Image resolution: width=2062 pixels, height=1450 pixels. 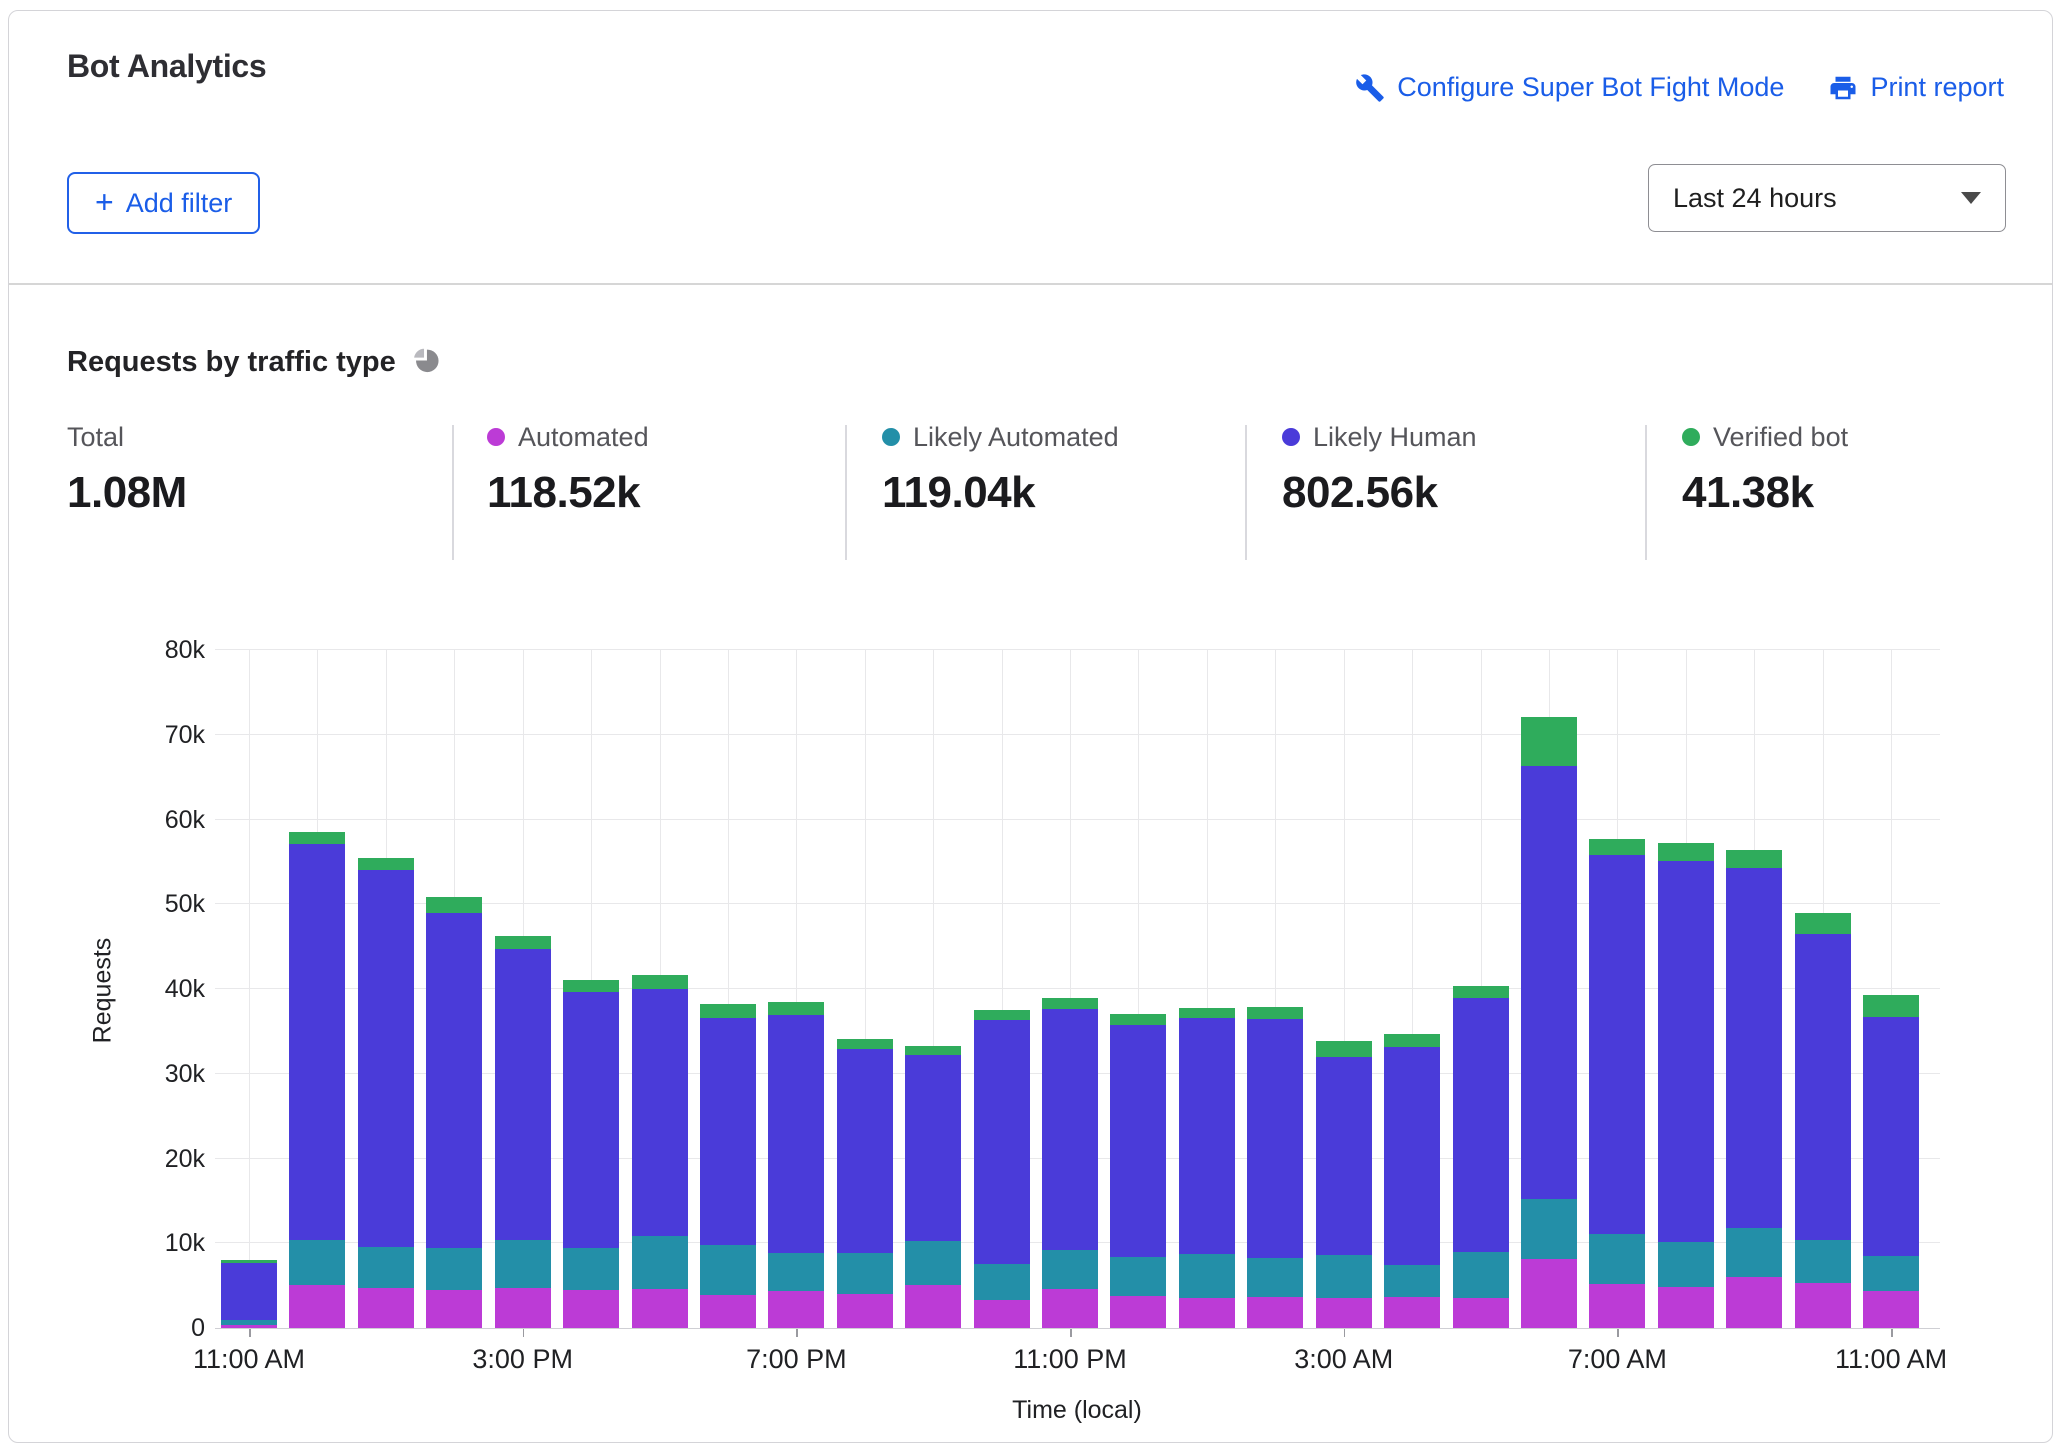 I want to click on configure-super-bot-fight-mode-link: Configure Super Bot Fight Mode, so click(x=1569, y=87).